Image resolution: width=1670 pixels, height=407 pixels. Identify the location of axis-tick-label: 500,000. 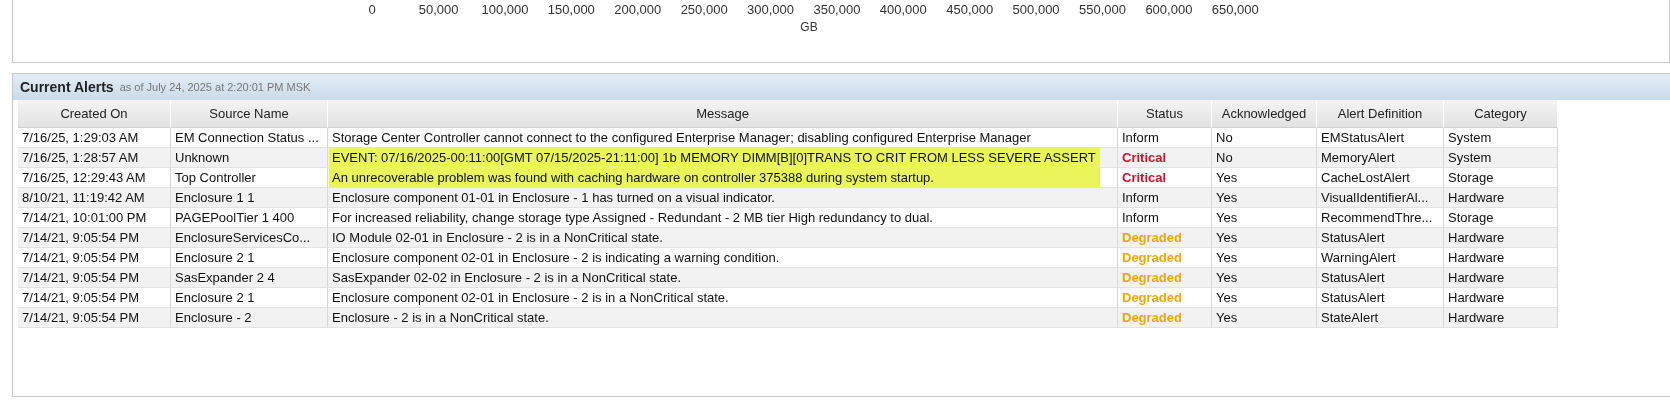
(1036, 9).